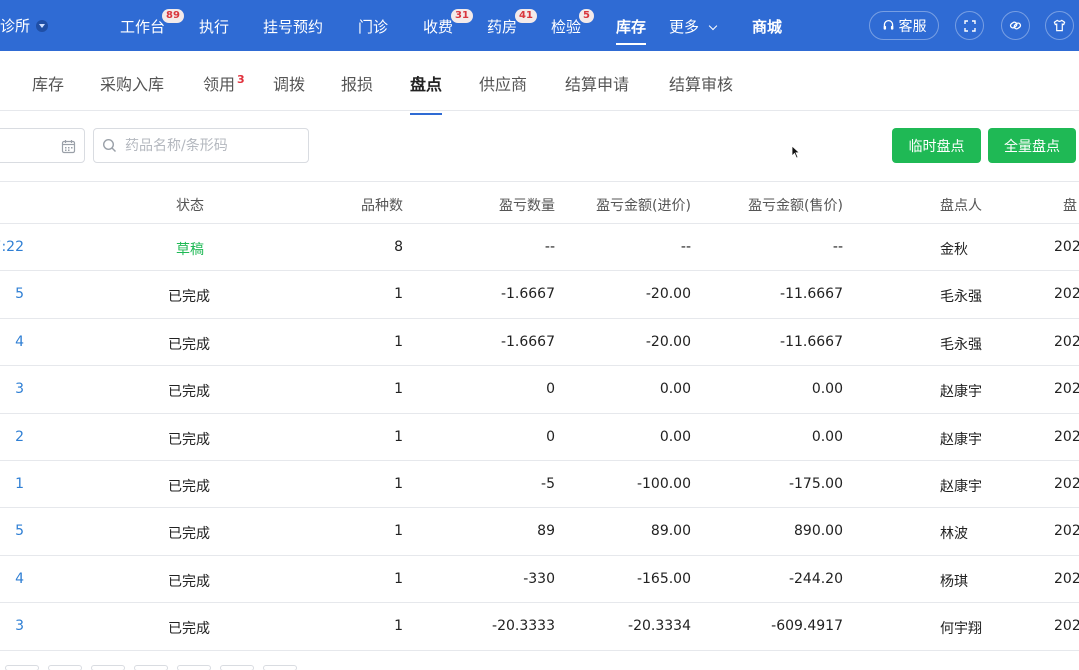  Describe the element at coordinates (241, 79) in the screenshot. I see `requisition-count-badge: 3` at that location.